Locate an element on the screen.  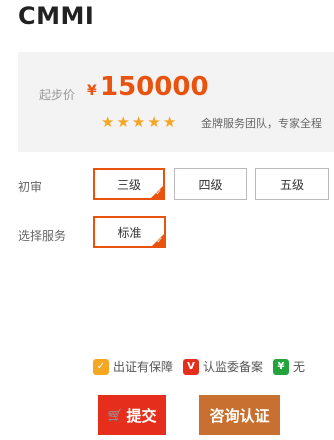
audit-level-label: 初审 is located at coordinates (30, 187).